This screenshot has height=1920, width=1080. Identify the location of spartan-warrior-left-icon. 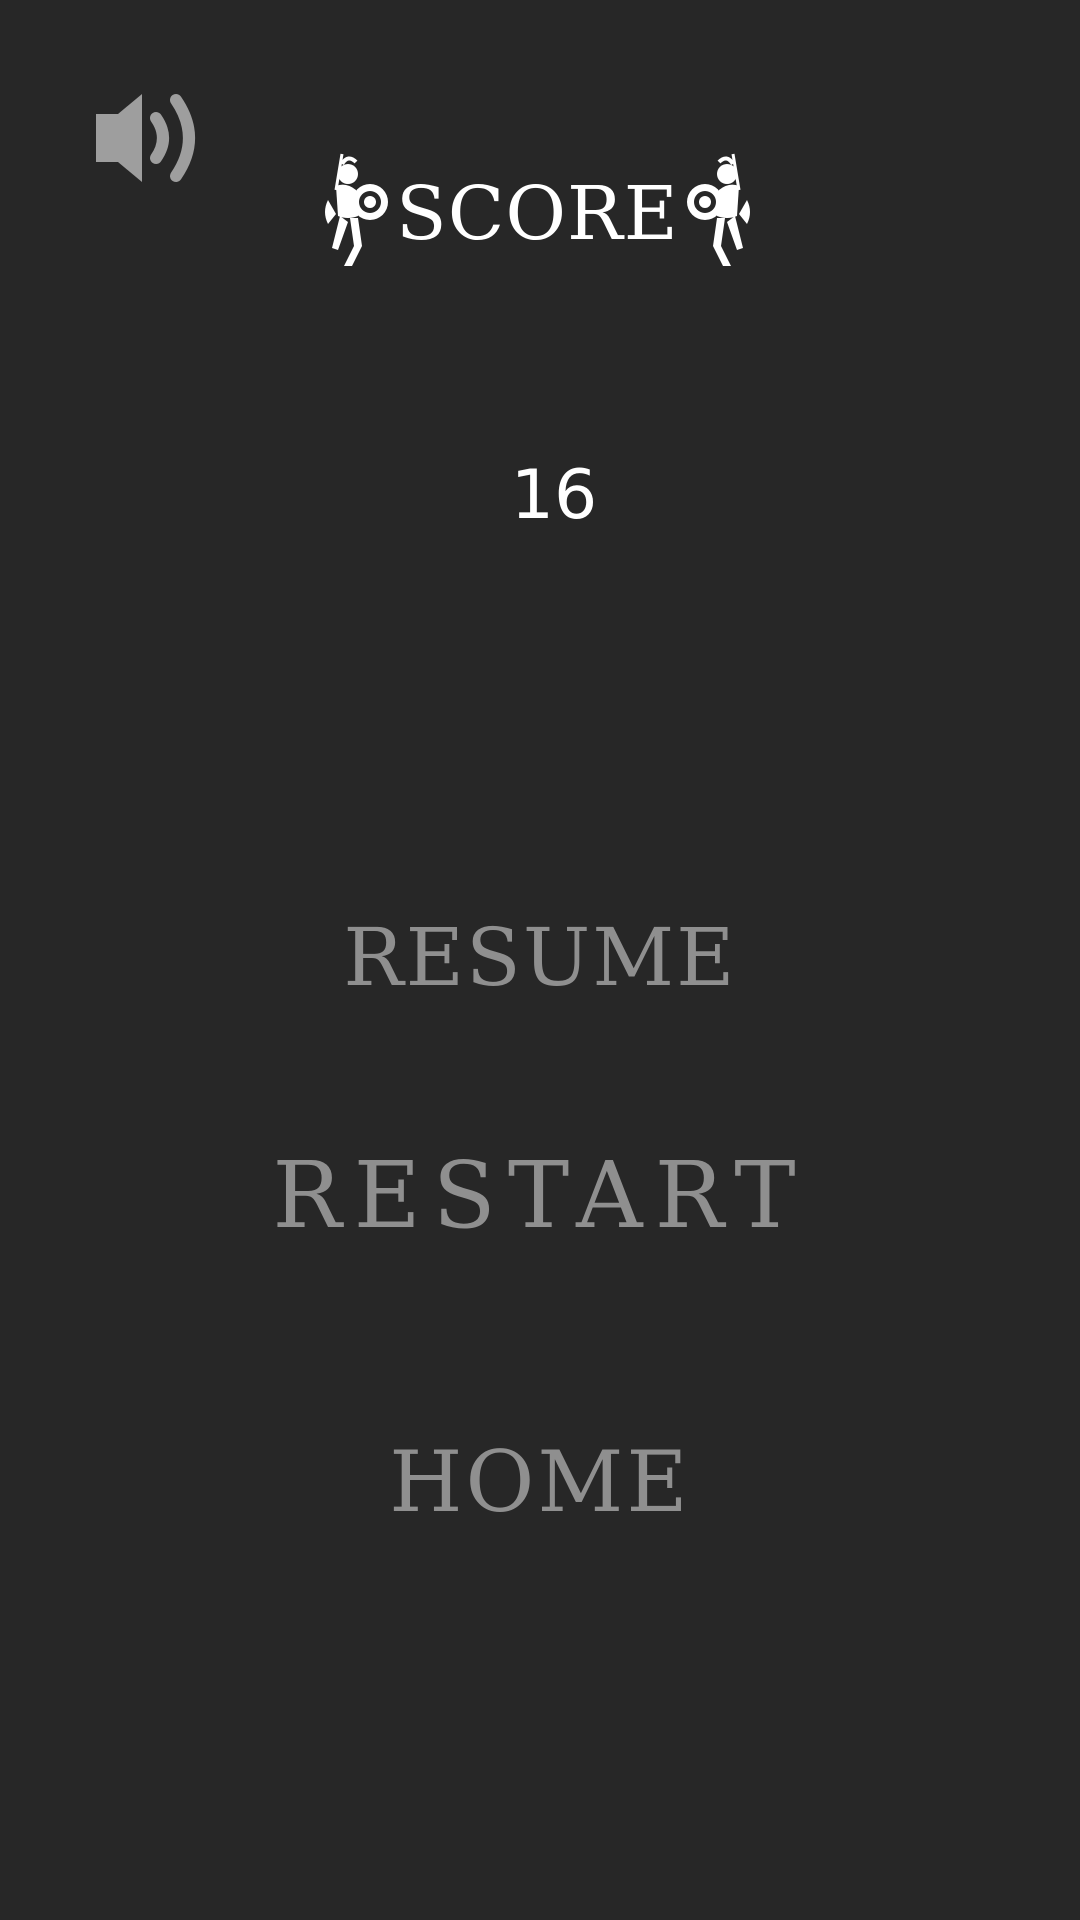
(357, 209).